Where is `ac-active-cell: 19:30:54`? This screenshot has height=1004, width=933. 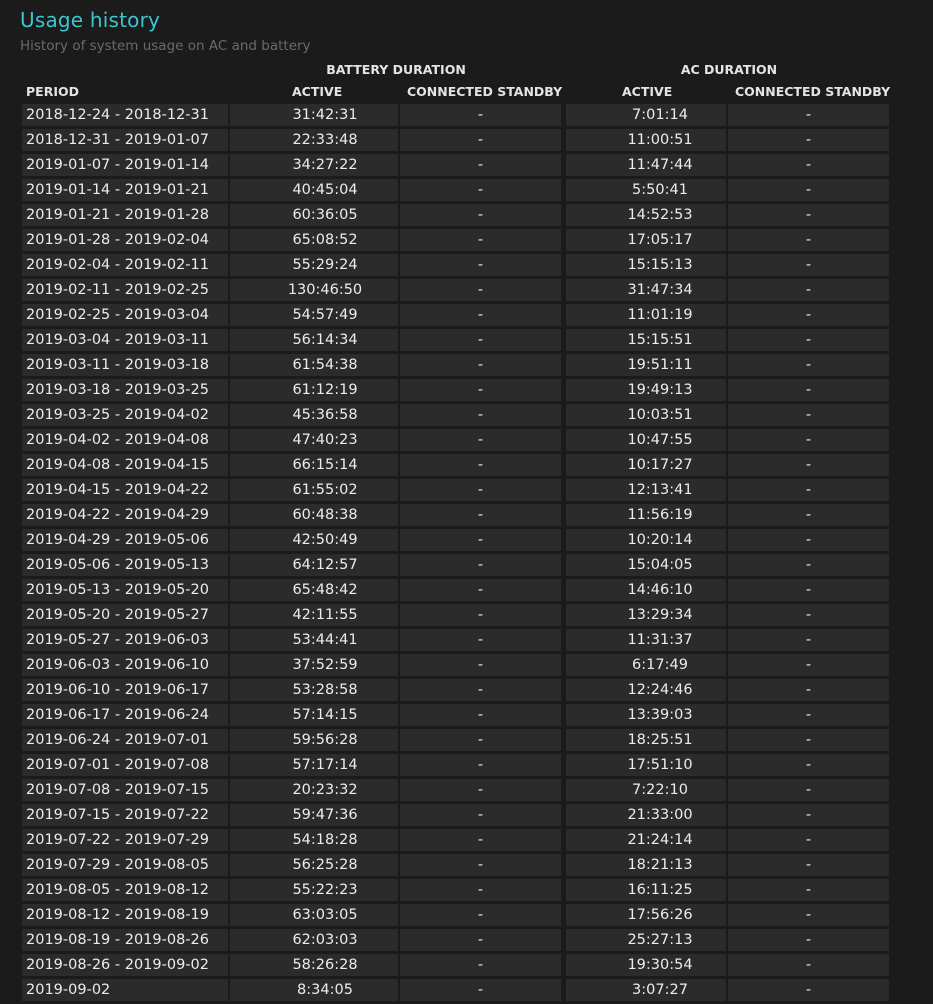 ac-active-cell: 19:30:54 is located at coordinates (646, 965).